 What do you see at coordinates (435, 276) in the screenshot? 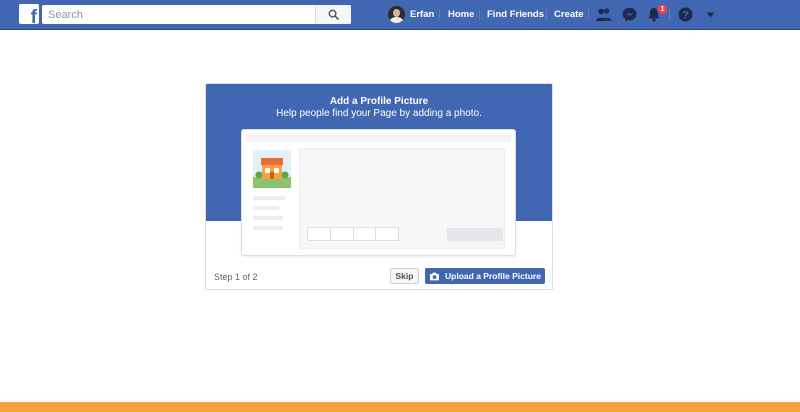
I see `camera-icon` at bounding box center [435, 276].